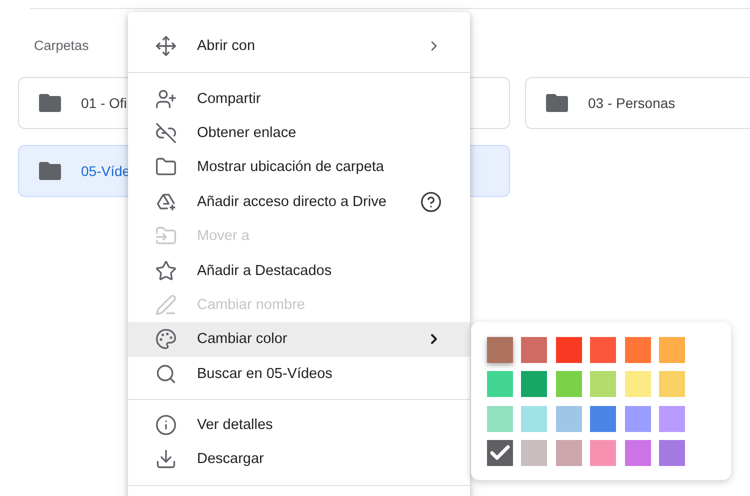 This screenshot has width=750, height=496. Describe the element at coordinates (166, 99) in the screenshot. I see `person-add-icon` at that location.